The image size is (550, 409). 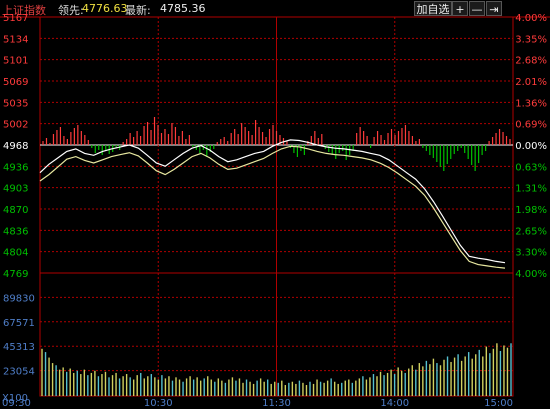 What do you see at coordinates (15, 189) in the screenshot?
I see `price-tick-label: 4903` at bounding box center [15, 189].